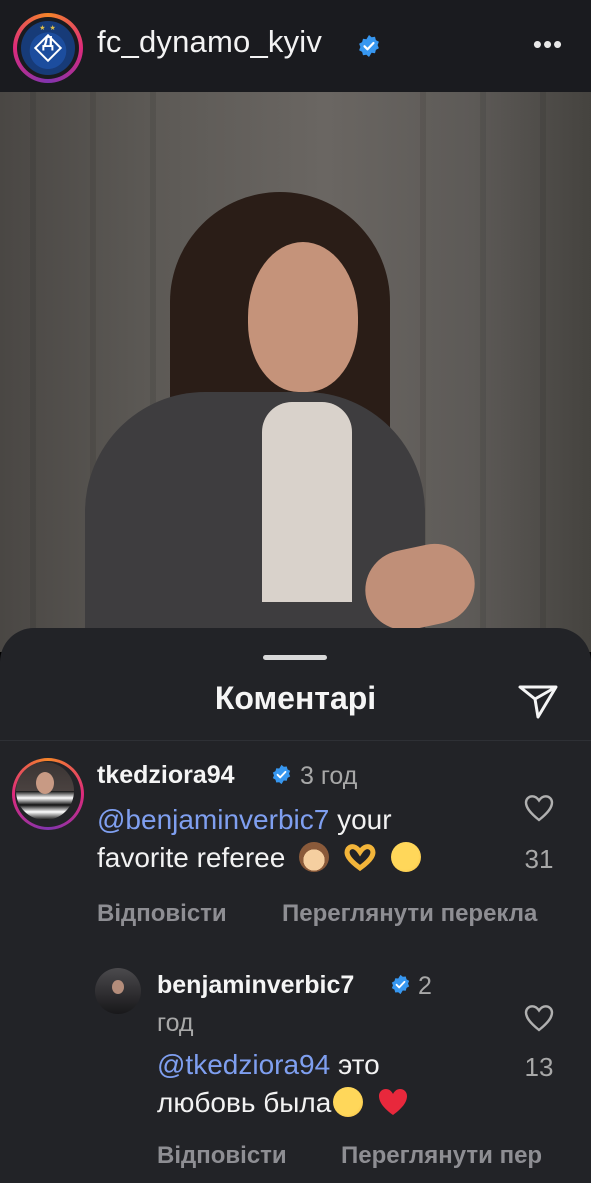 This screenshot has width=591, height=1183. I want to click on divider, so click(295, 740).